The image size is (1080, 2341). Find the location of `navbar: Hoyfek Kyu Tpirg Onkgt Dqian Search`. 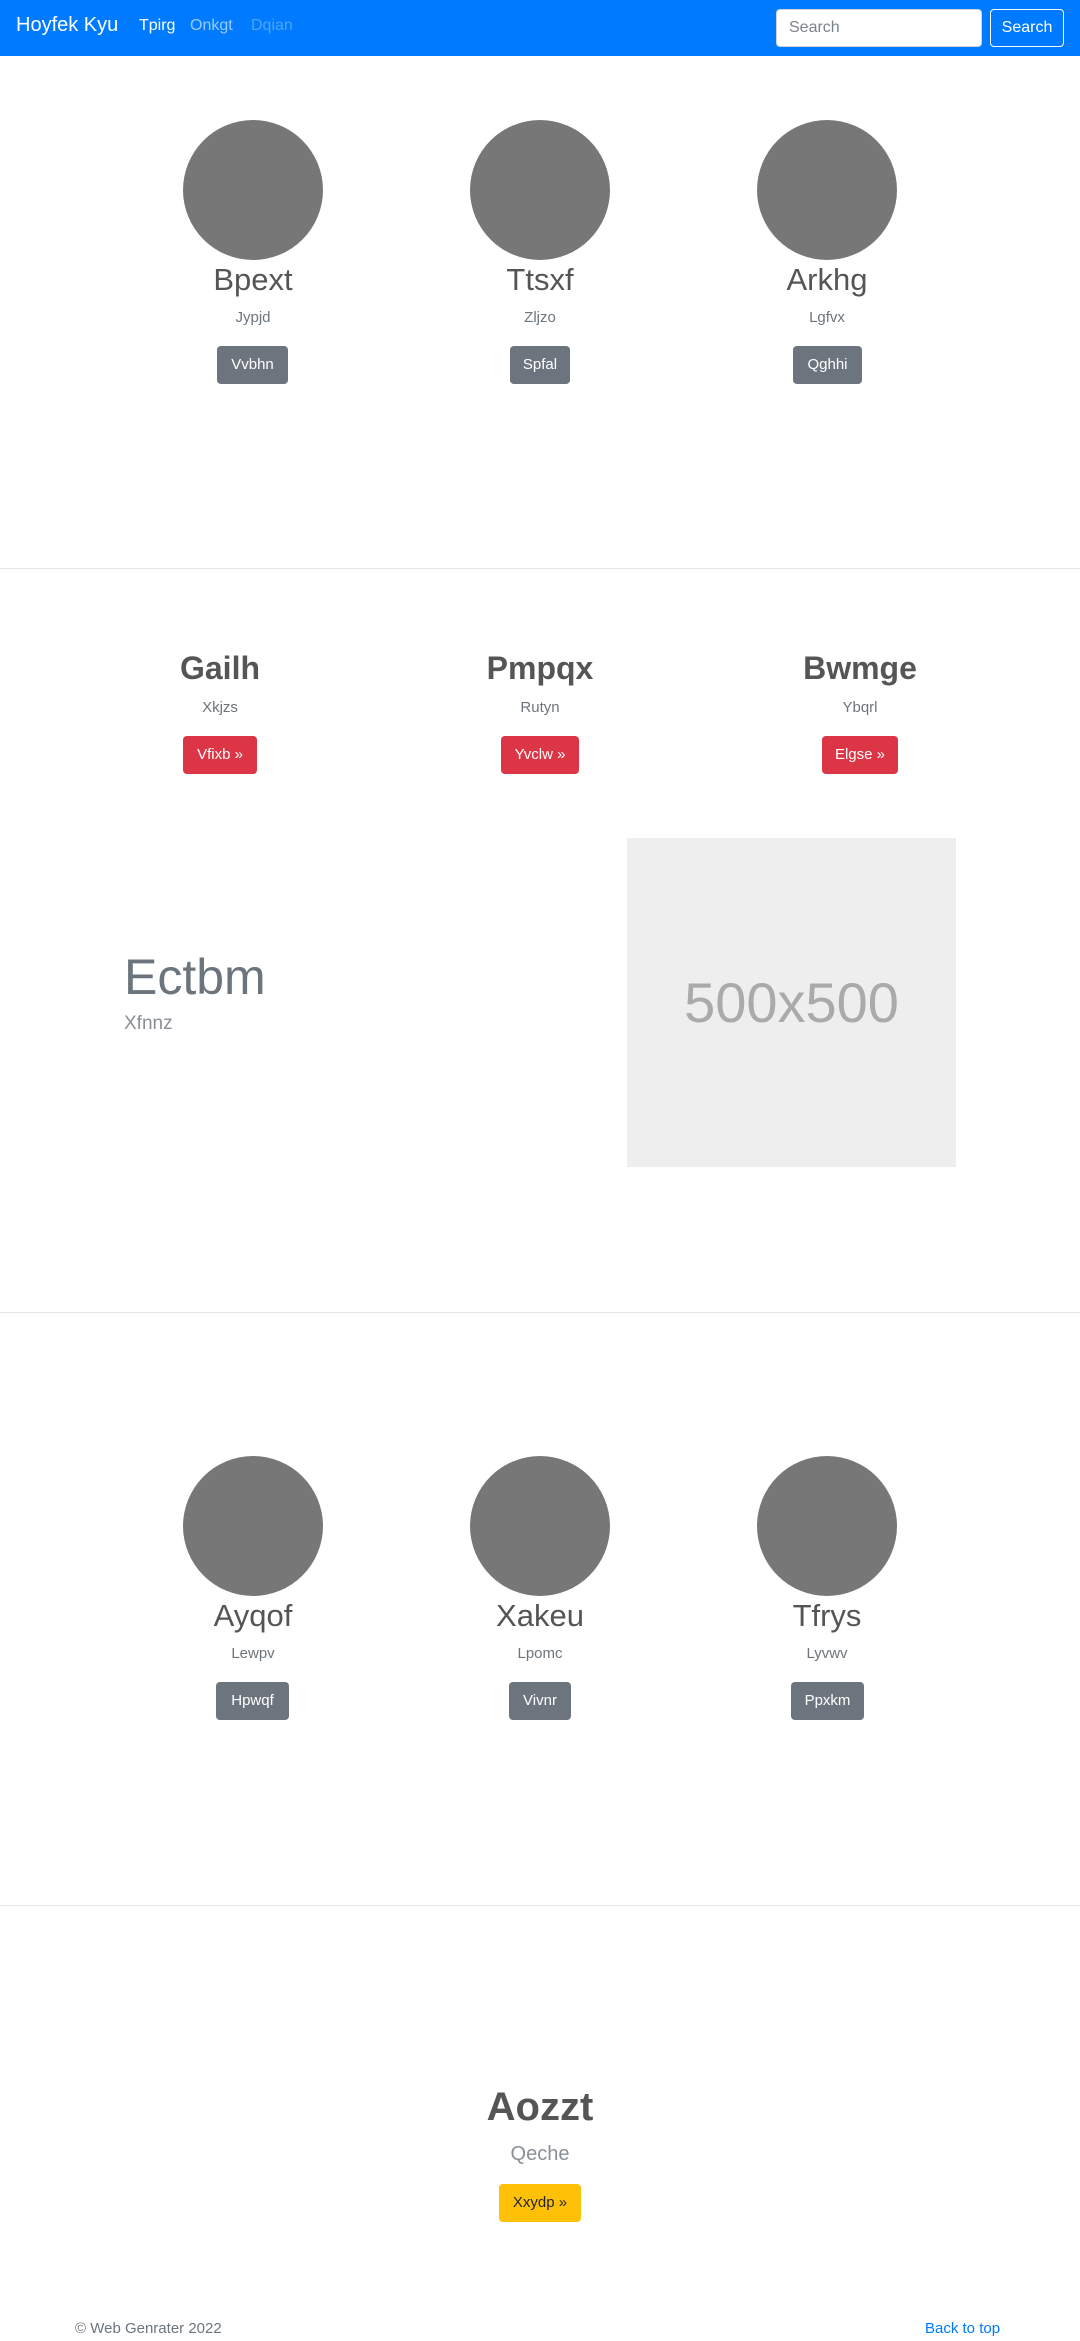

navbar: Hoyfek Kyu Tpirg Onkgt Dqian Search is located at coordinates (540, 28).